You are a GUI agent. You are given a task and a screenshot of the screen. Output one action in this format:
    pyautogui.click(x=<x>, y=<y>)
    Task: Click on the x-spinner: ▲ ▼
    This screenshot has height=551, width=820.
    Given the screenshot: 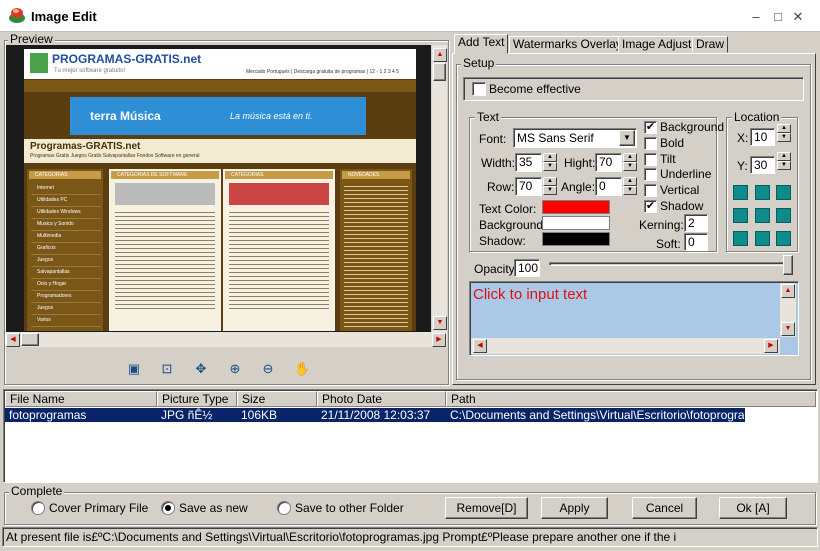 What is the action you would take?
    pyautogui.click(x=784, y=133)
    